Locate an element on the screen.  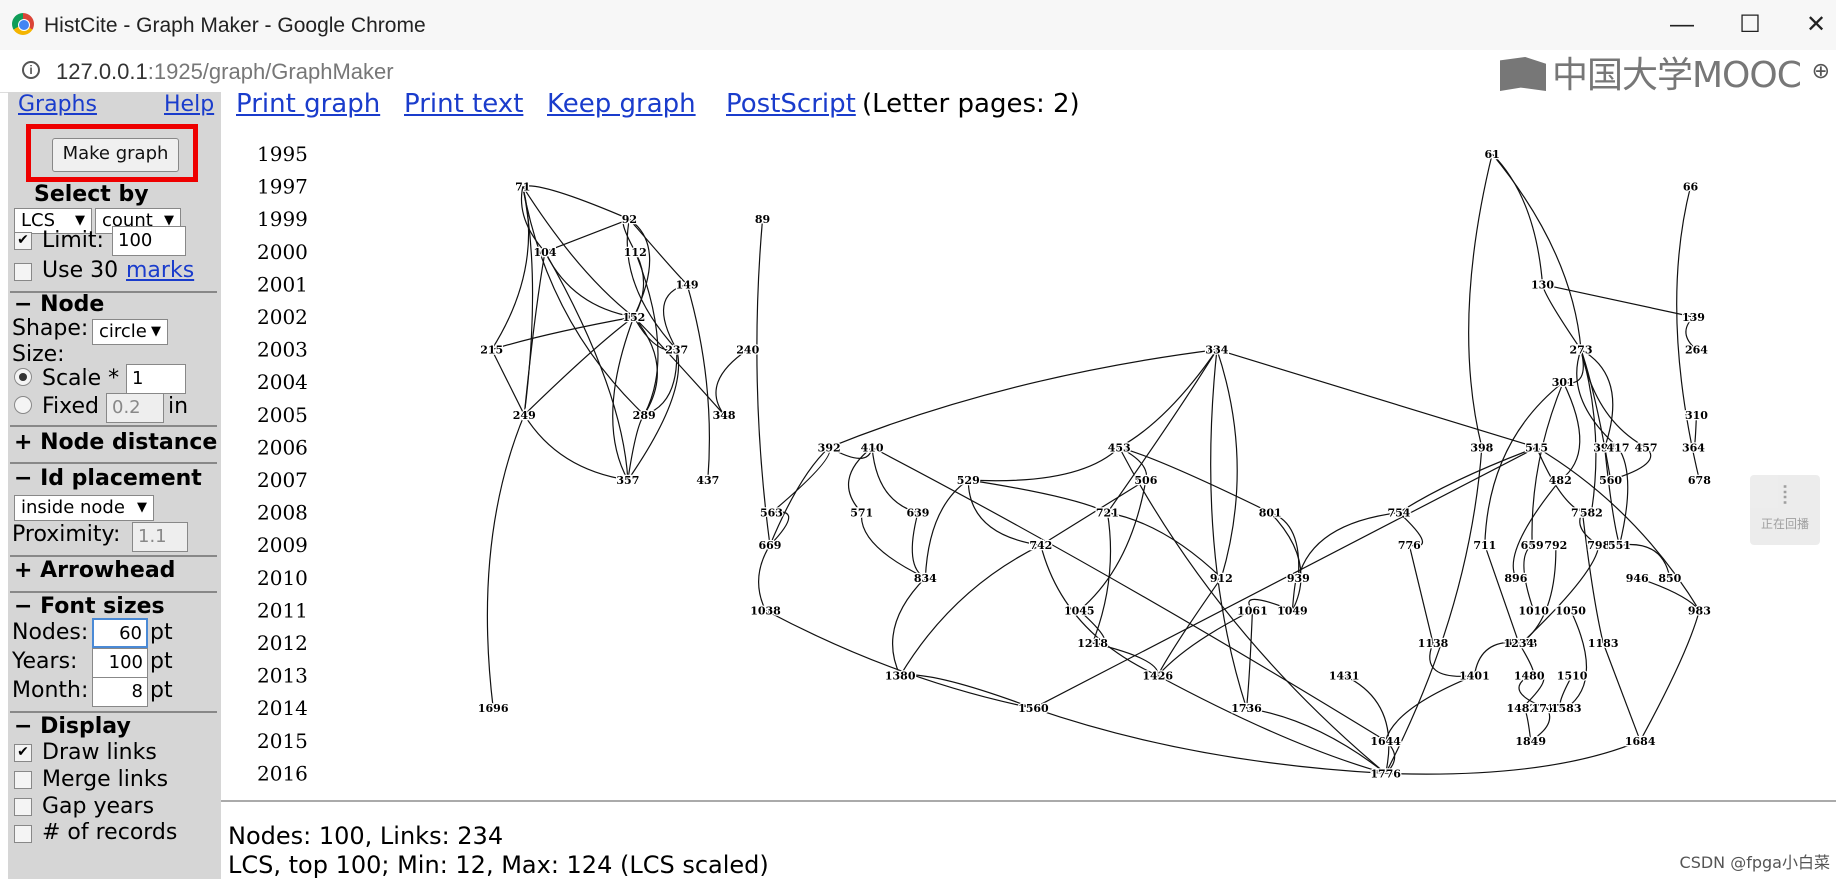
node-section-toggle: − Node is located at coordinates (59, 304).